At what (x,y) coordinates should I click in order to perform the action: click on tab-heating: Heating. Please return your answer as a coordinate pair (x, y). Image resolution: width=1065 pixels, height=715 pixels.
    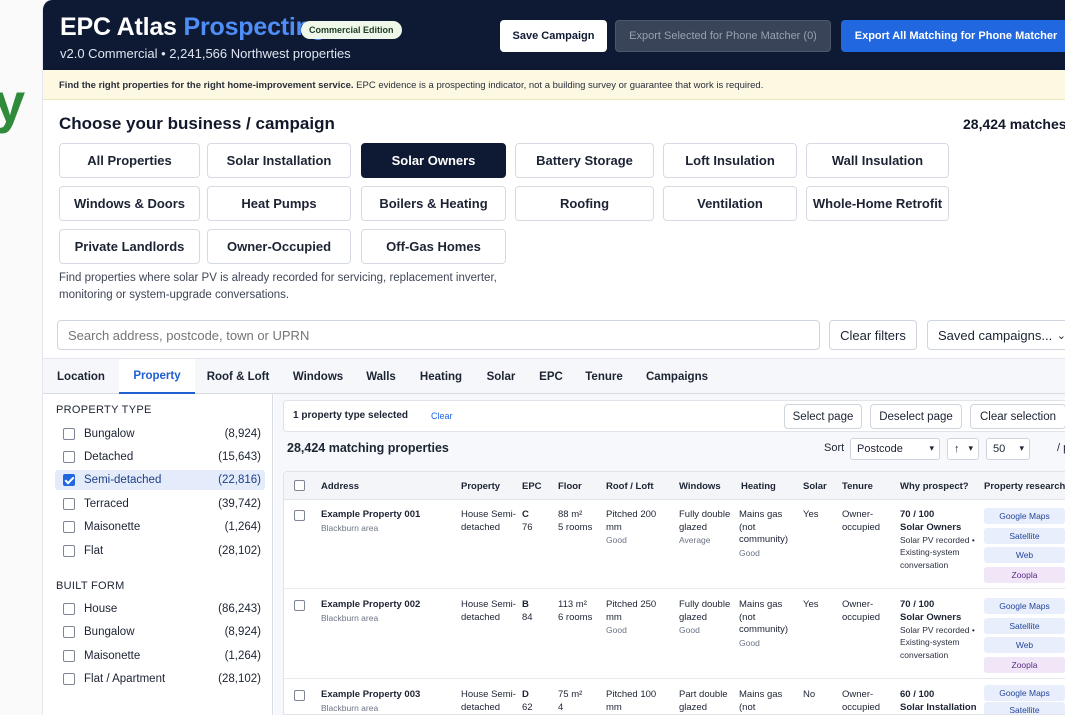
    Looking at the image, I should click on (441, 376).